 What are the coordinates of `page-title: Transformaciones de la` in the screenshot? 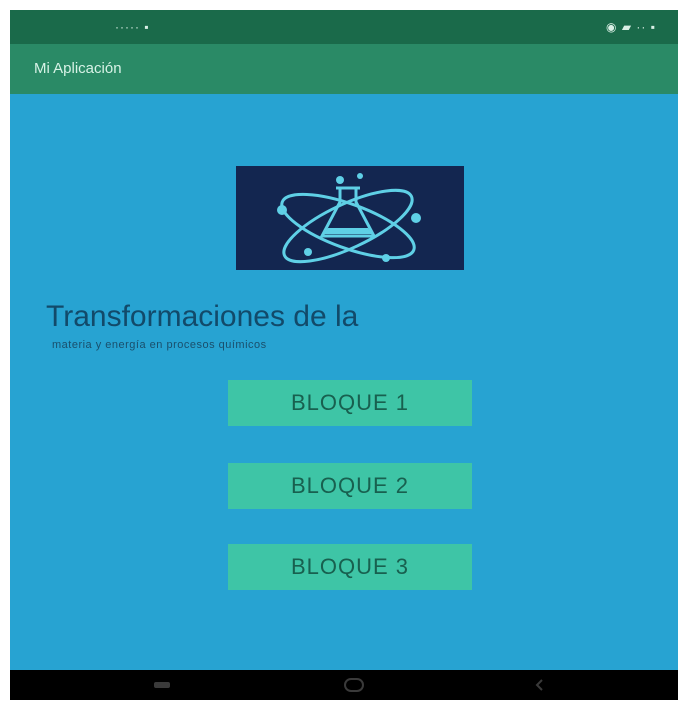 It's located at (202, 316).